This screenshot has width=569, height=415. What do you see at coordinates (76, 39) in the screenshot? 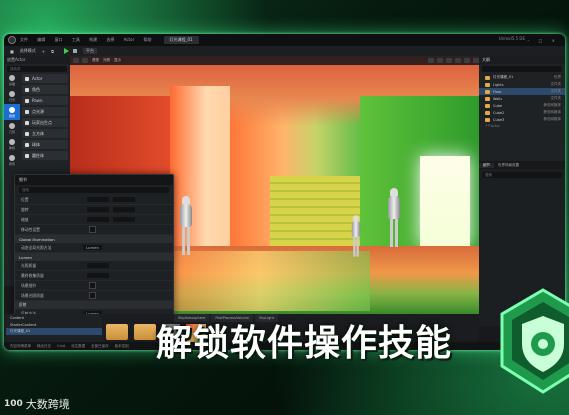
I see `menu-item-tools: 工具` at bounding box center [76, 39].